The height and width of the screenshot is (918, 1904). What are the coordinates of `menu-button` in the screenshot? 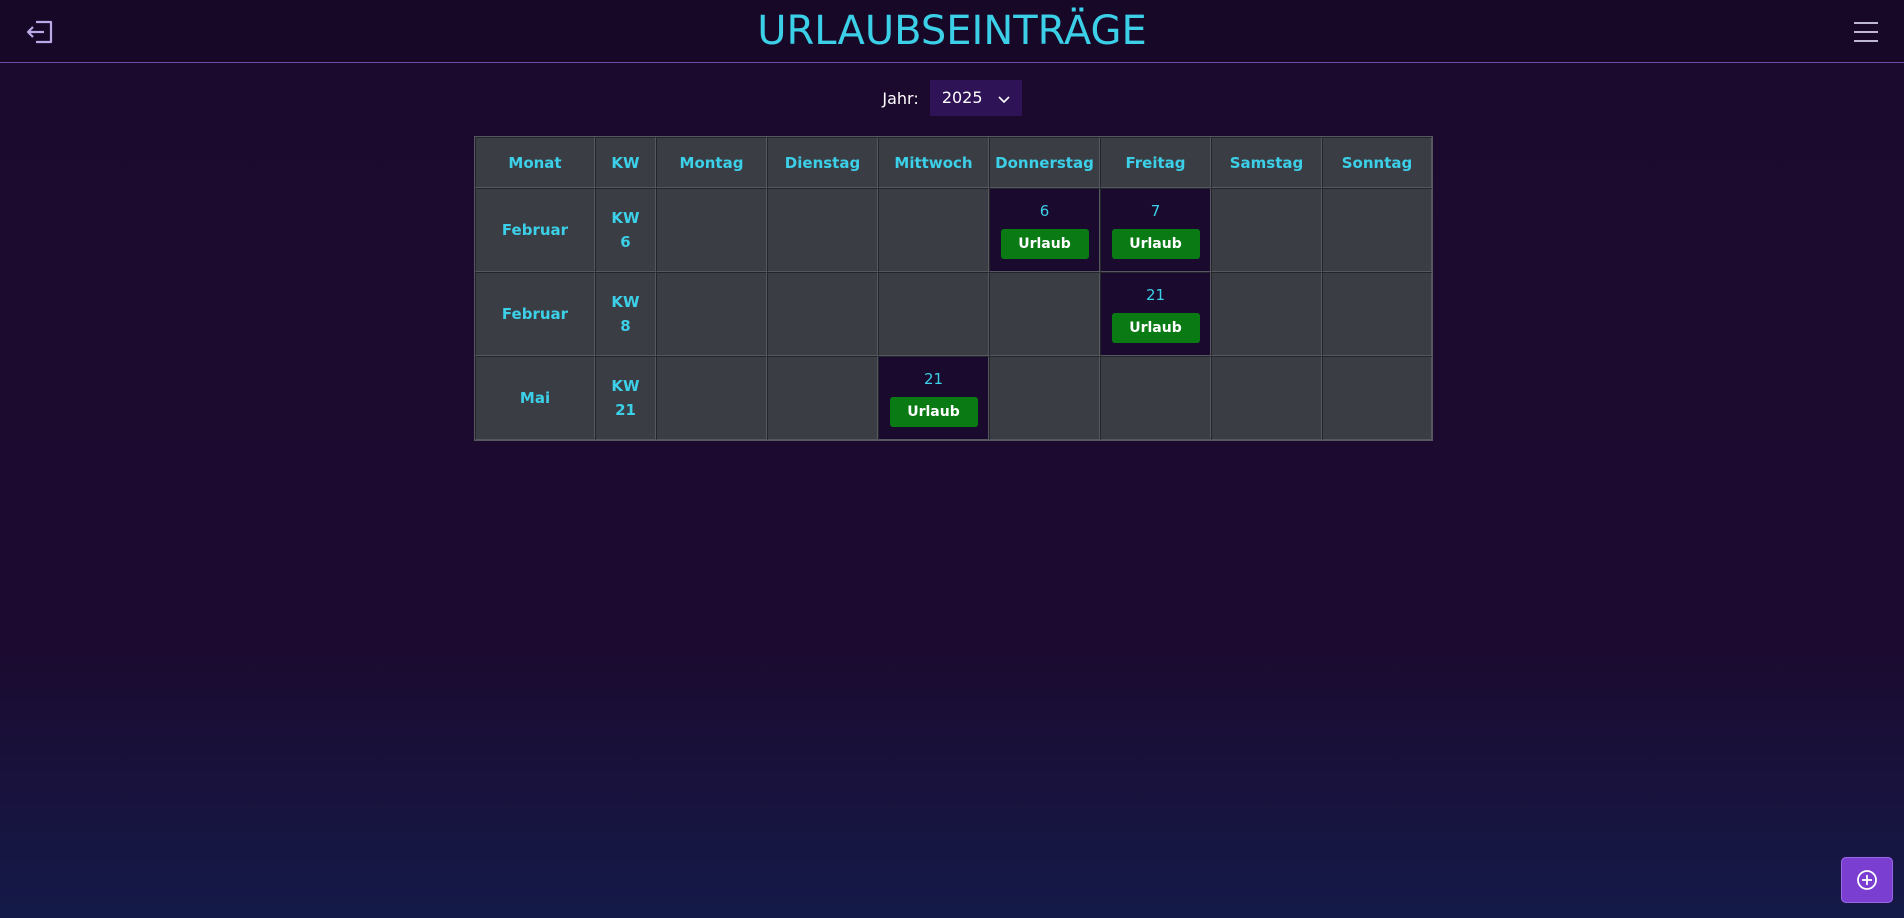 It's located at (1866, 32).